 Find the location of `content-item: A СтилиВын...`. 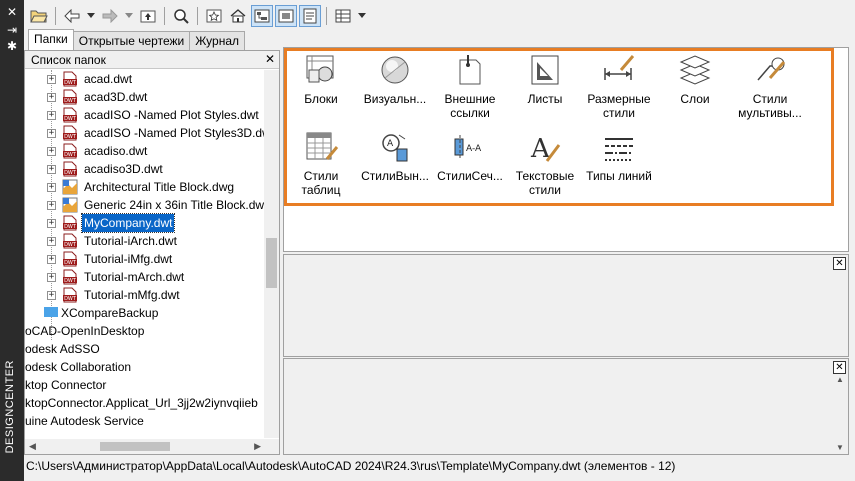

content-item: A СтилиВын... is located at coordinates (395, 156).